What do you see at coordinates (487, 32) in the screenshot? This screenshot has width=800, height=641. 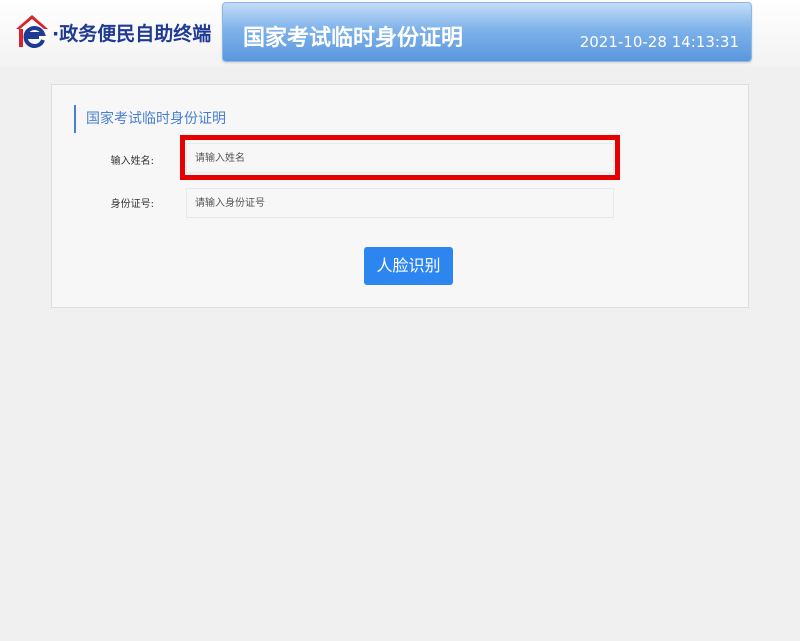 I see `header-banner: 国家考试临时身份证明 2021-10-28 14:13:31` at bounding box center [487, 32].